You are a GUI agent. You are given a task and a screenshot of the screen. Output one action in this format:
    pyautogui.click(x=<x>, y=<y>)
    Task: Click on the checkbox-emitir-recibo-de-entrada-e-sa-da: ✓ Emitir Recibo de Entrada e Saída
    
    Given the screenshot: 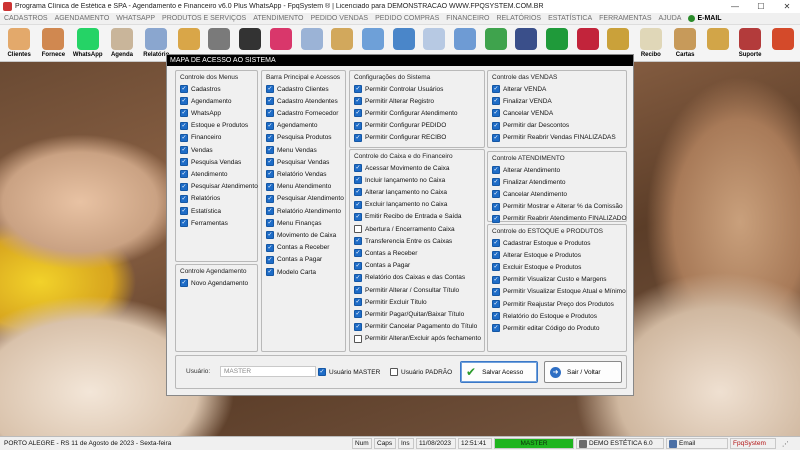 What is the action you would take?
    pyautogui.click(x=407, y=216)
    